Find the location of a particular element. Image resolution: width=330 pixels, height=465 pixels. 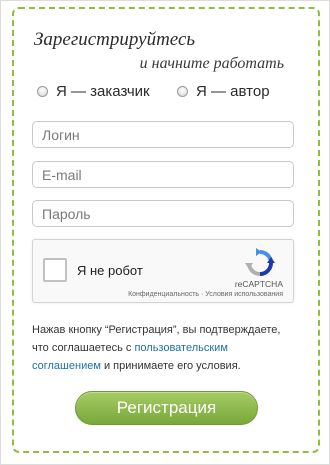

role-author-radio is located at coordinates (182, 91).